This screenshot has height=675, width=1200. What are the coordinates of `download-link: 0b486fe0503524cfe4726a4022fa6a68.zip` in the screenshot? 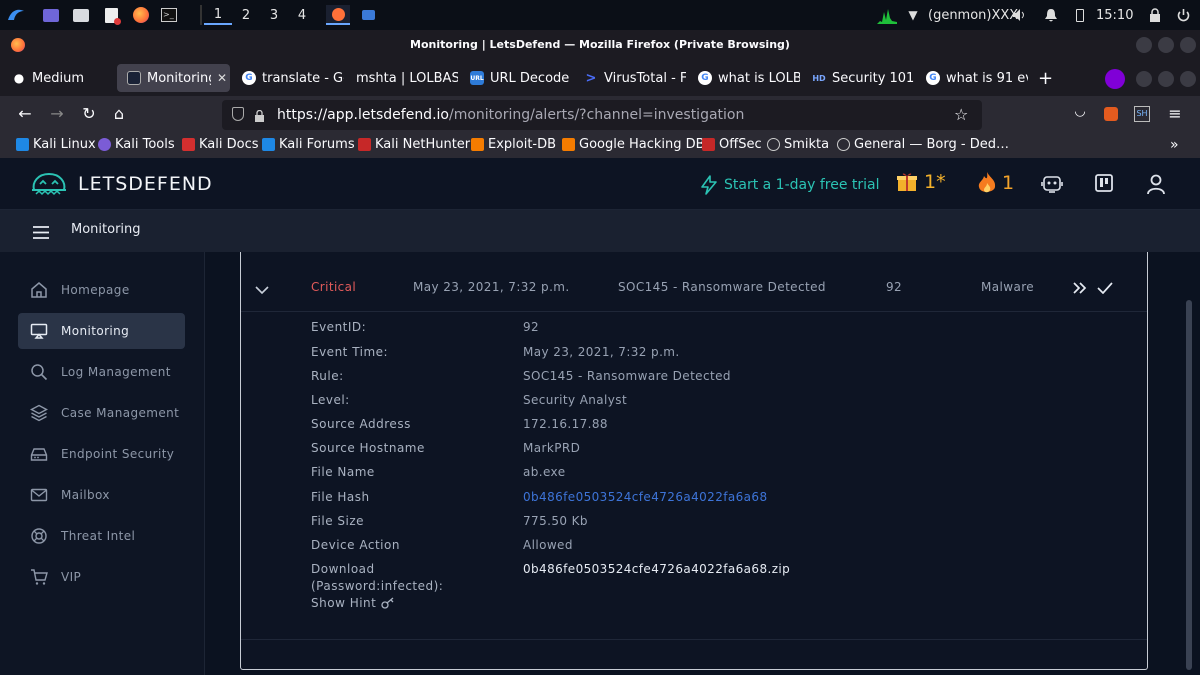 It's located at (656, 569).